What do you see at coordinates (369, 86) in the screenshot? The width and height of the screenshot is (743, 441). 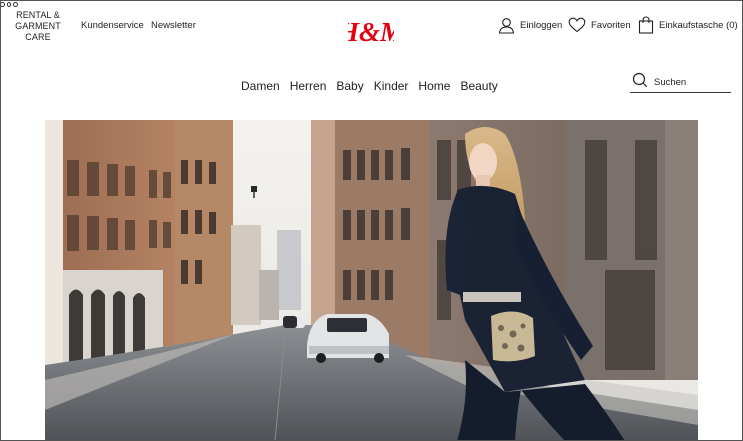 I see `main-navigation: Damen Herren Baby Kinder Home Beauty` at bounding box center [369, 86].